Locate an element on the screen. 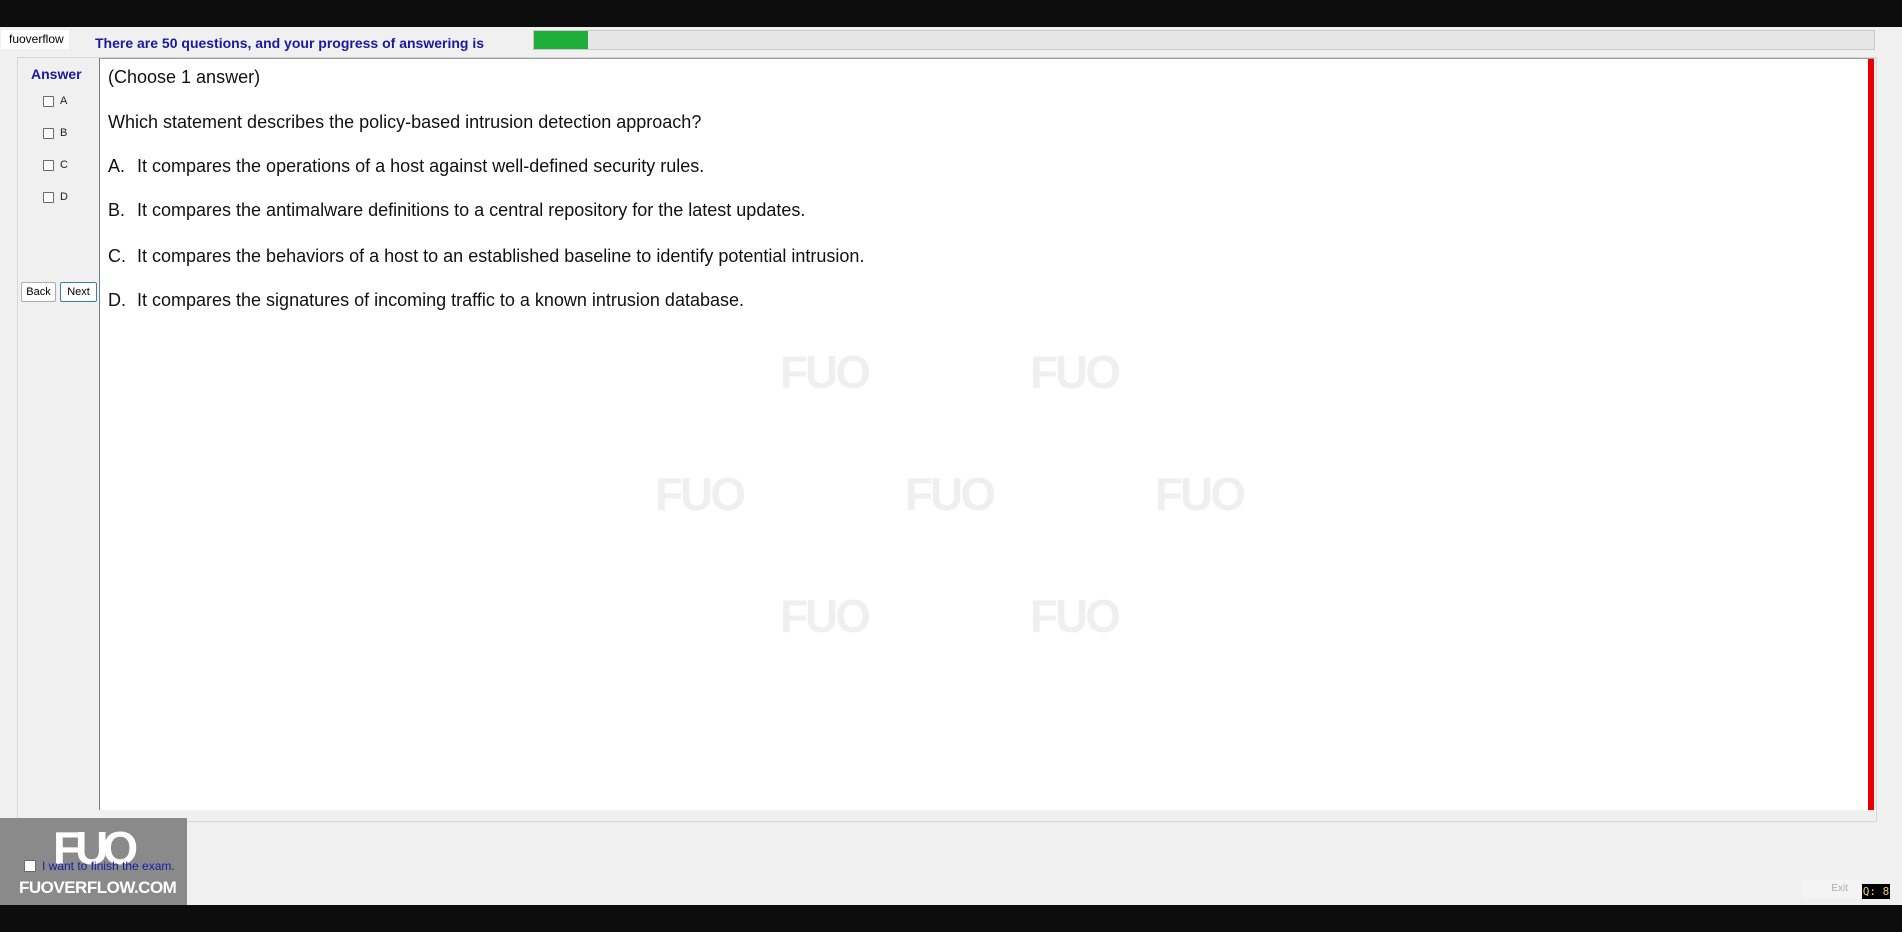  progress-bar-fill is located at coordinates (561, 40).